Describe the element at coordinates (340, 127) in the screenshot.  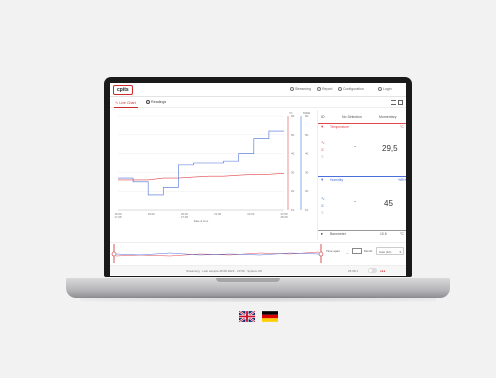
I see `temp-title: Temperature` at that location.